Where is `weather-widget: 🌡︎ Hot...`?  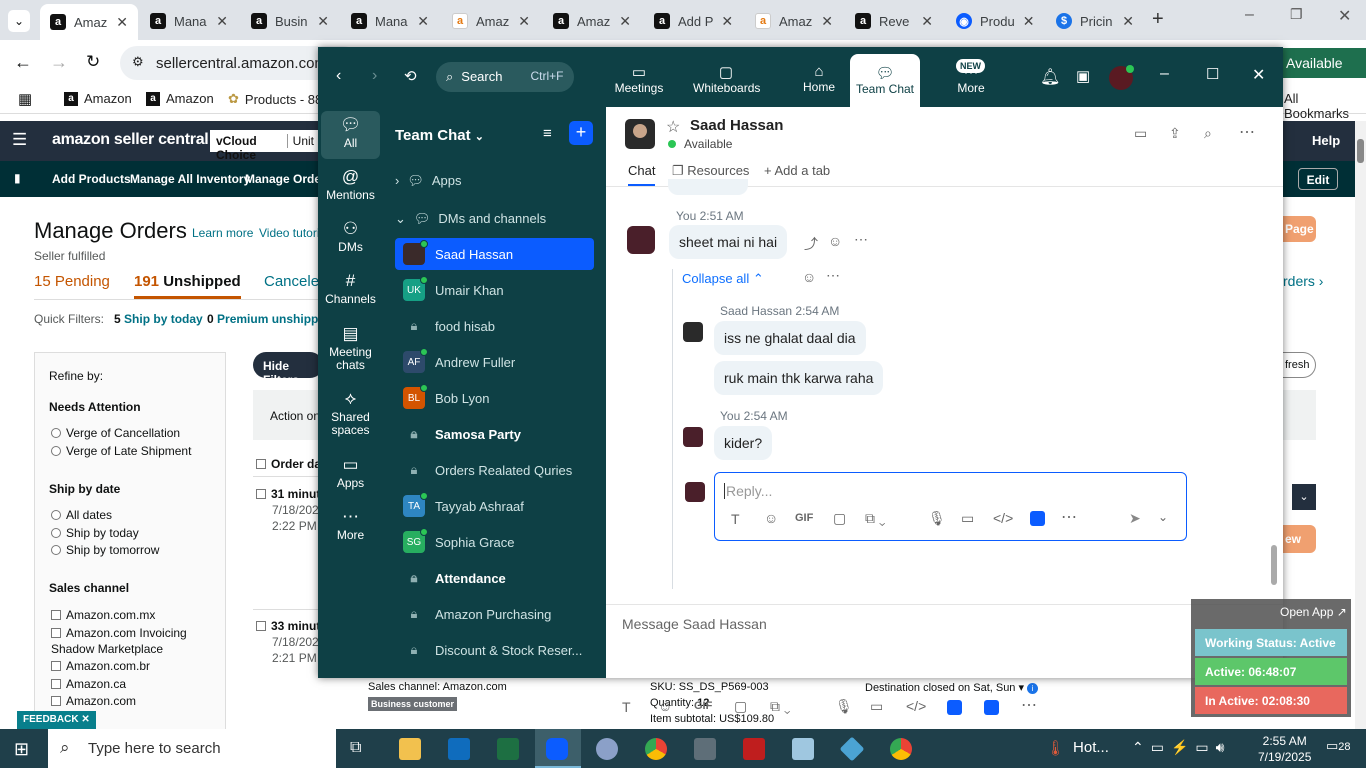 weather-widget: 🌡︎ Hot... is located at coordinates (1077, 748).